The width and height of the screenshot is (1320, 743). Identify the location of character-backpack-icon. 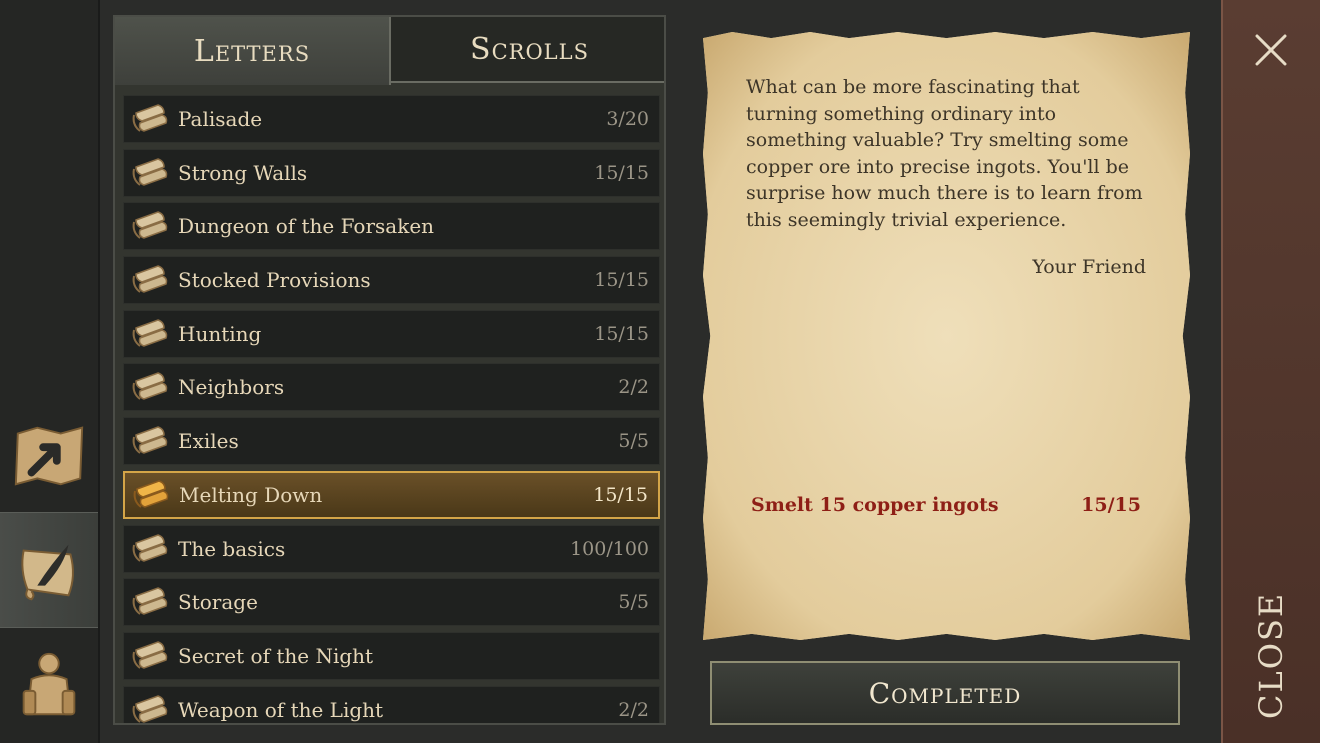
(49, 684).